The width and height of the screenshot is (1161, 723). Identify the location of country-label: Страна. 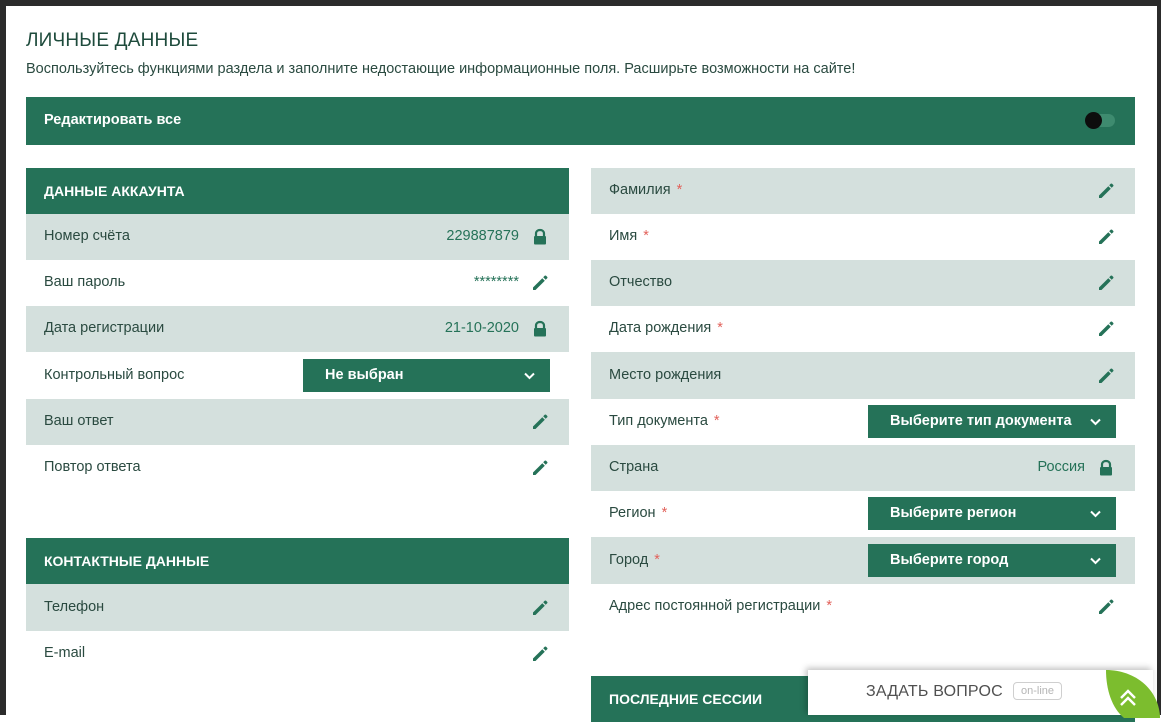
(634, 467).